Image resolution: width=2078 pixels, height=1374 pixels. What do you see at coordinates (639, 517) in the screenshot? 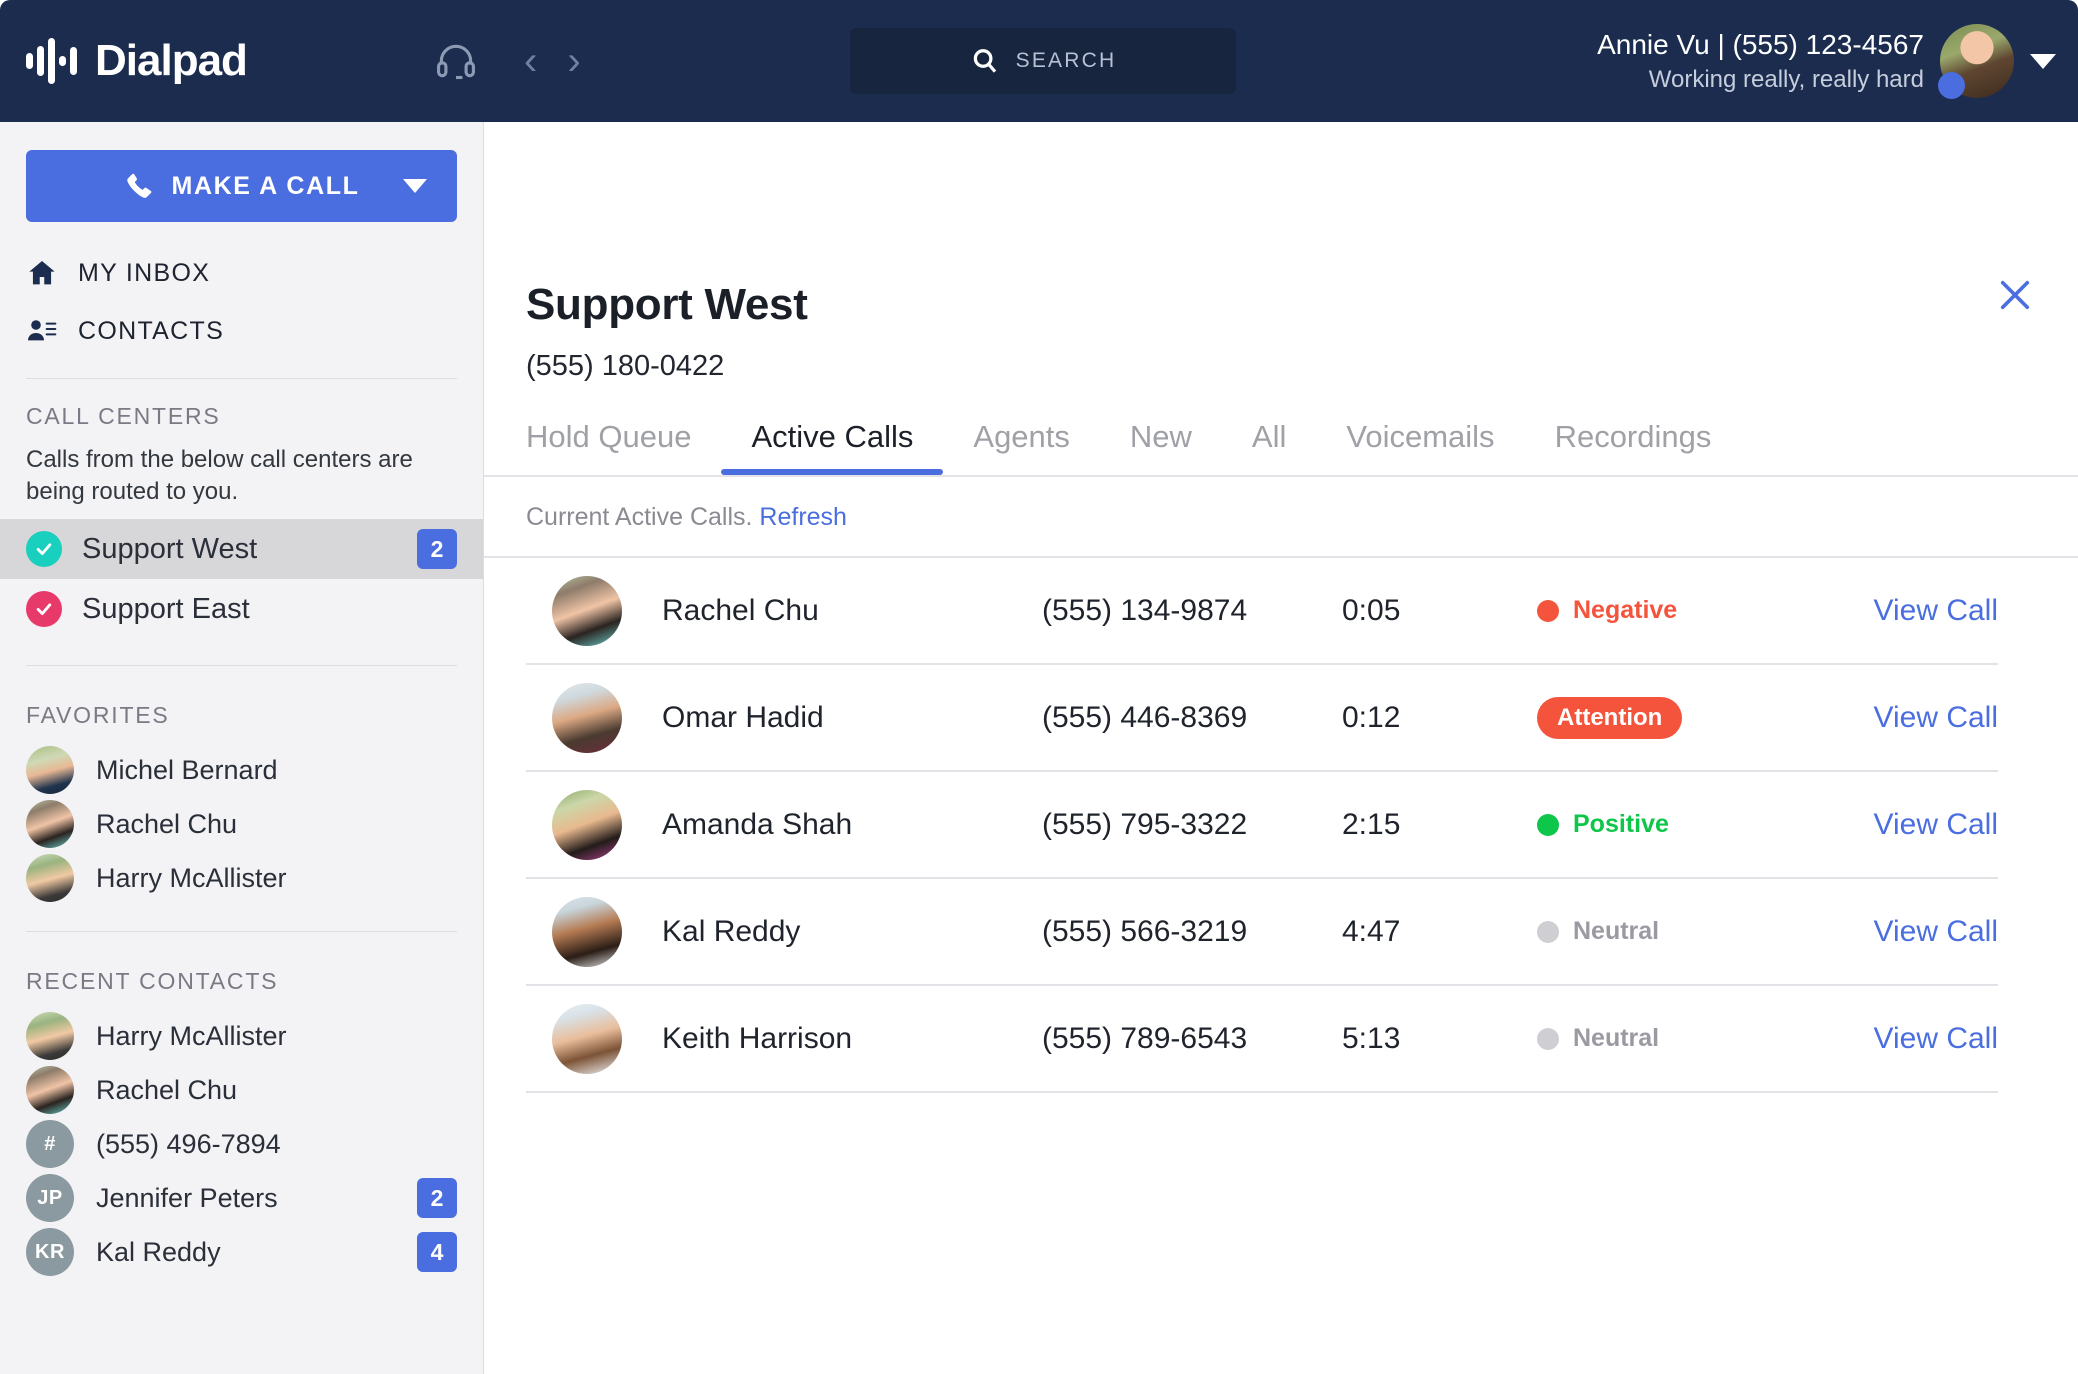
I see `subbar-text: Current Active Calls.` at bounding box center [639, 517].